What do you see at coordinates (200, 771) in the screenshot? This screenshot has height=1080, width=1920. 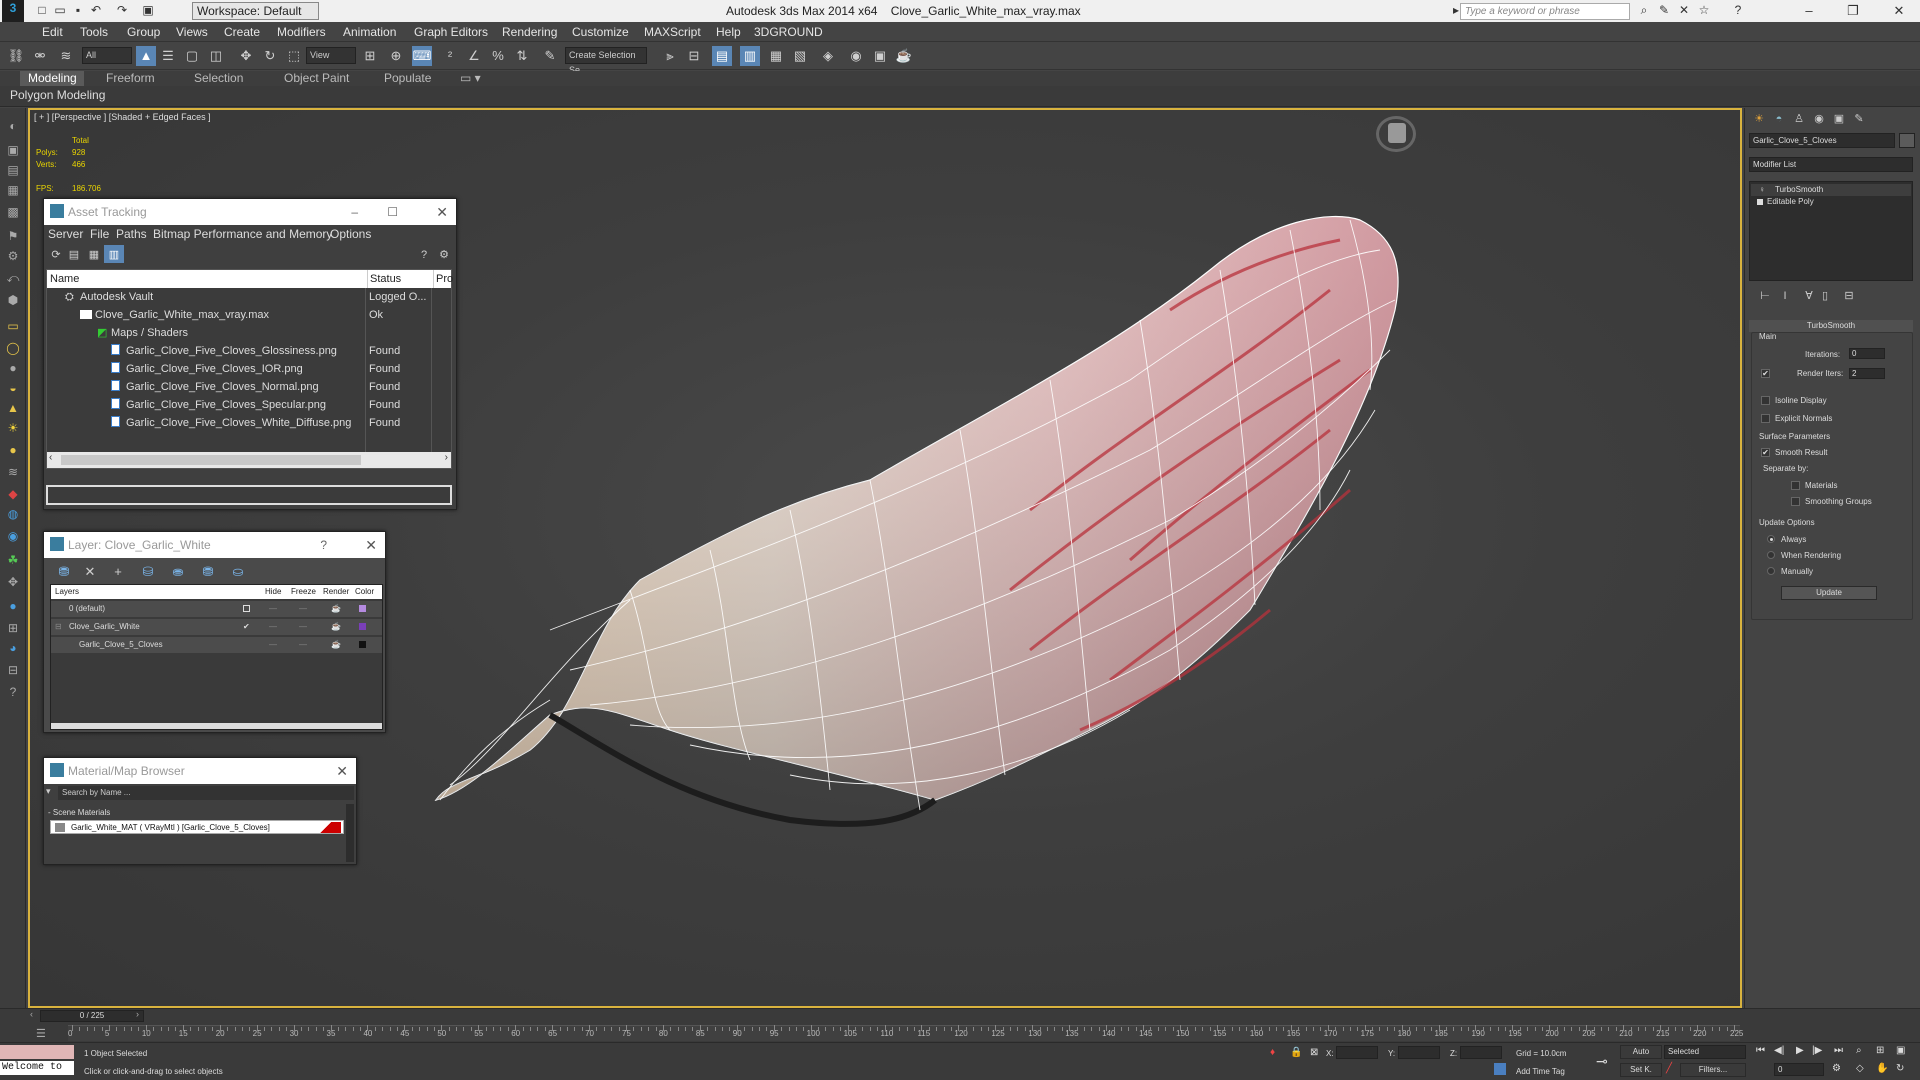 I see `material-browser-titlebar: Material/Map Browser ✕` at bounding box center [200, 771].